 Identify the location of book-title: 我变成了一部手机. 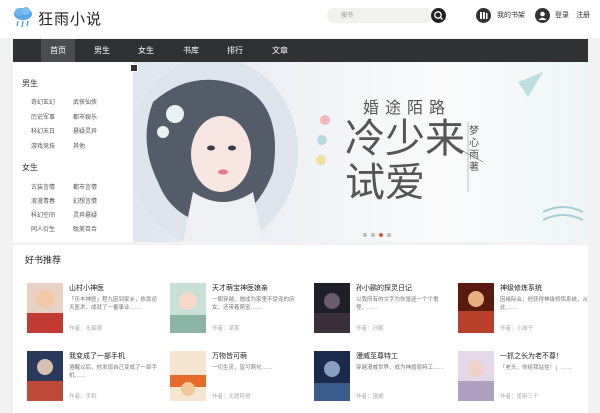
(97, 356).